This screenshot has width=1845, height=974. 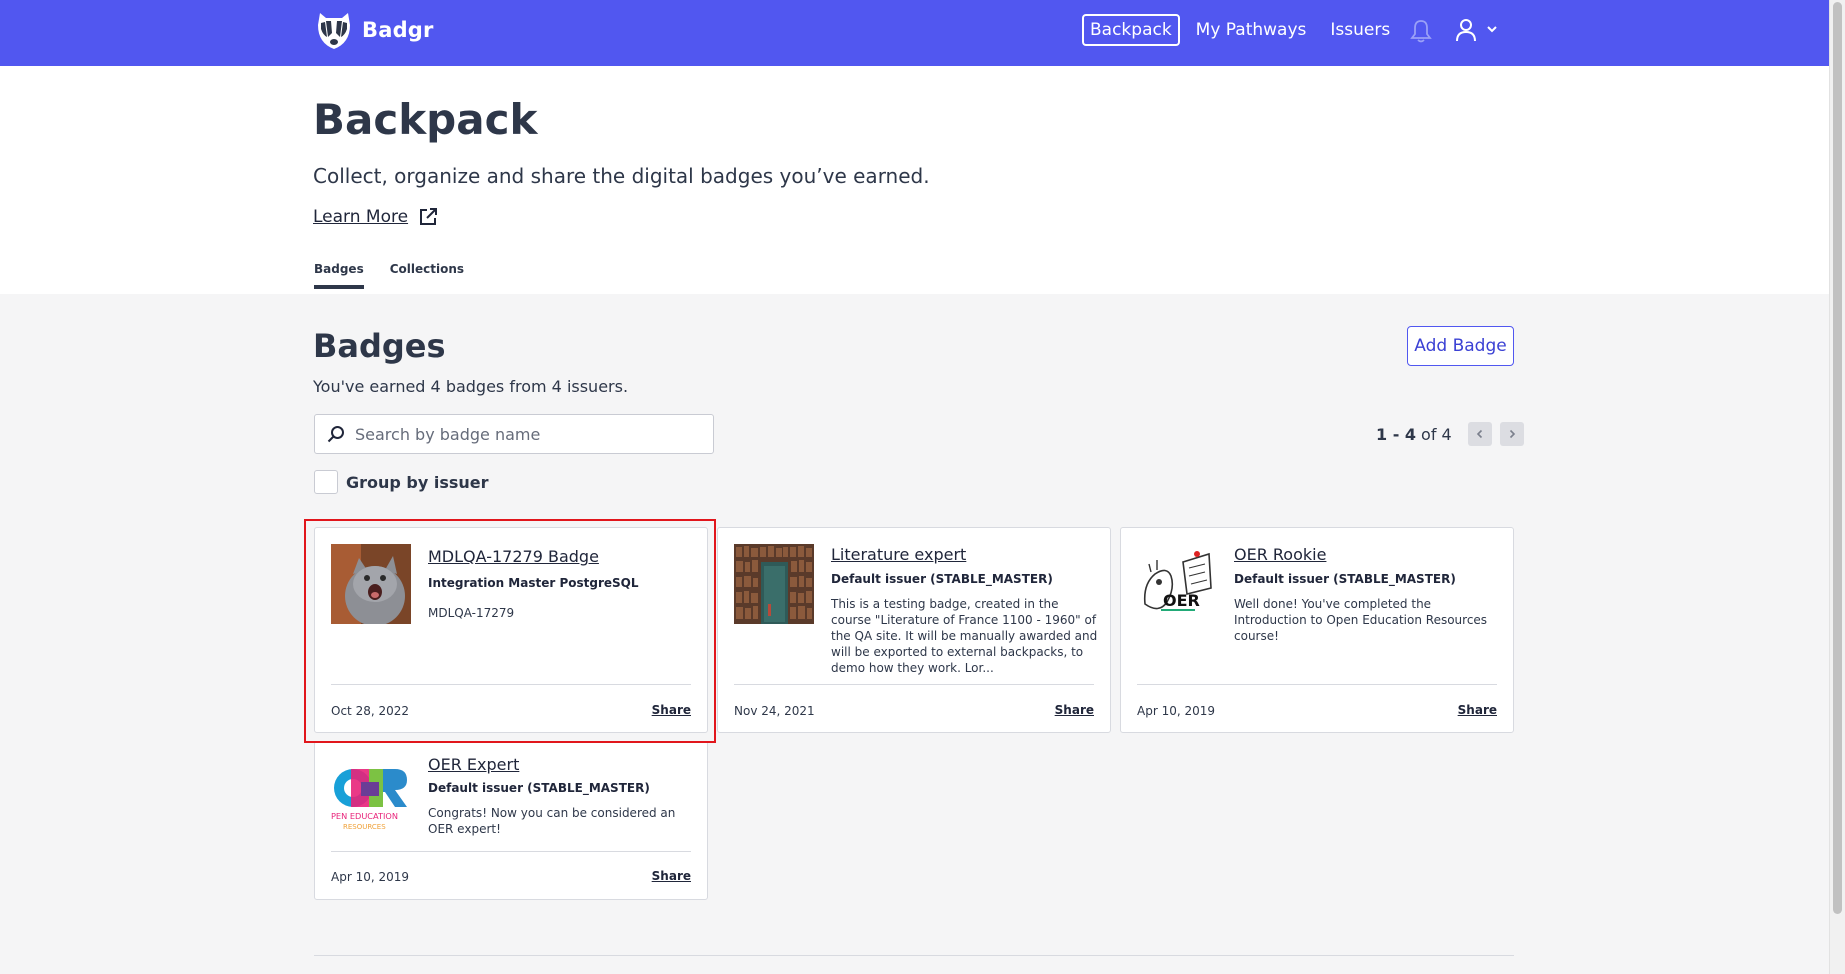 I want to click on footer-divider, so click(x=914, y=955).